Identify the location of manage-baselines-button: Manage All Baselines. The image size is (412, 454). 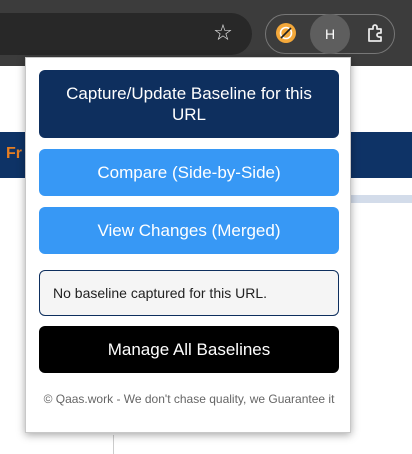
(189, 349).